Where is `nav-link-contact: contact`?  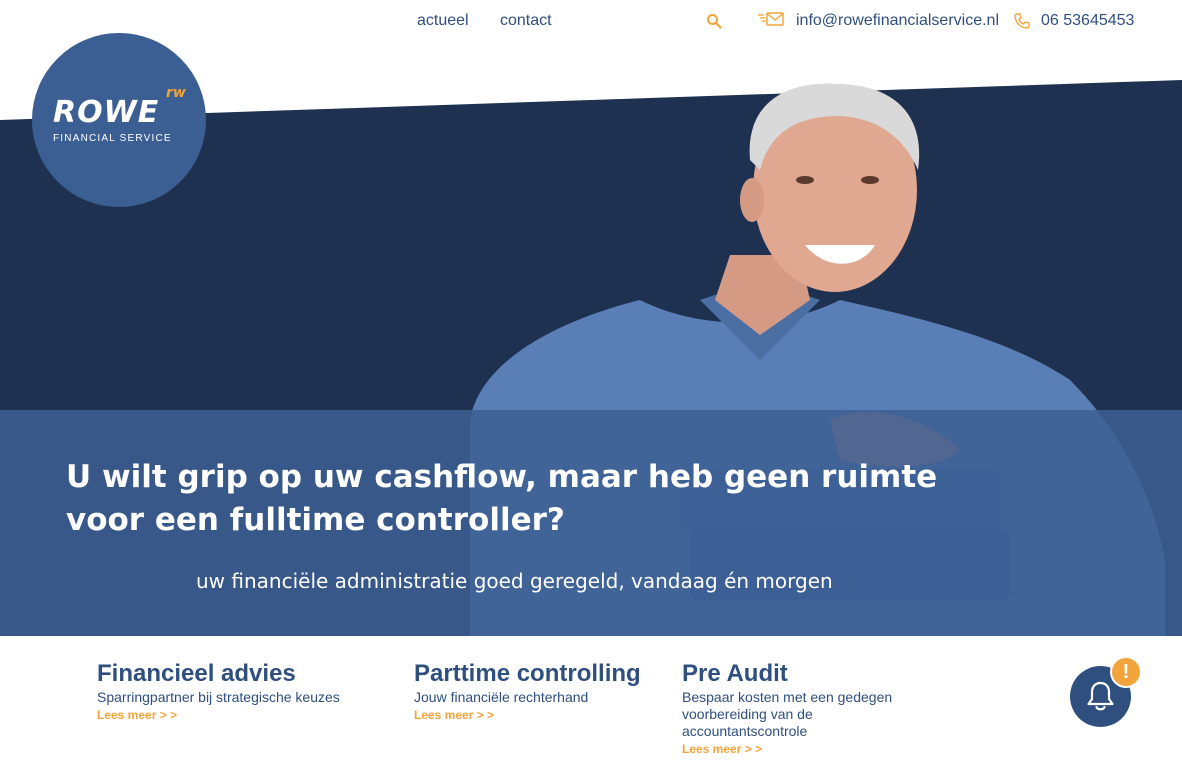
nav-link-contact: contact is located at coordinates (526, 21).